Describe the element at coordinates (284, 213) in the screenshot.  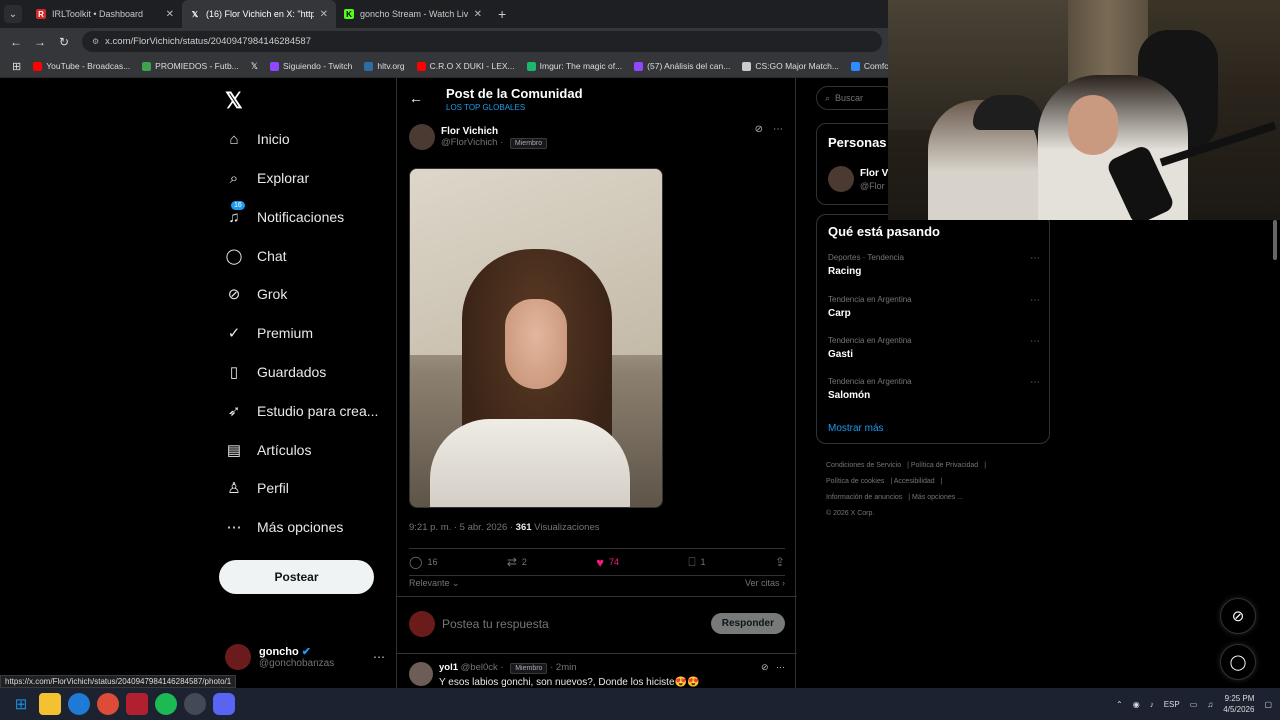
I see `nav-item-notificaciones: ♫ 16 Notificaciones` at that location.